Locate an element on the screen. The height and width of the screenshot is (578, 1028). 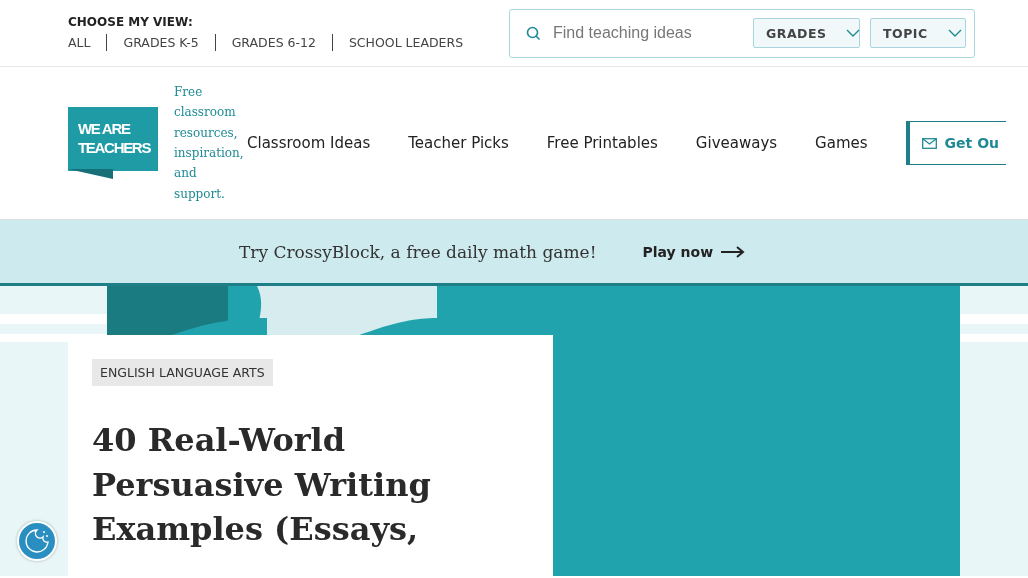
nav-link: Classroom Ideas is located at coordinates (309, 143).